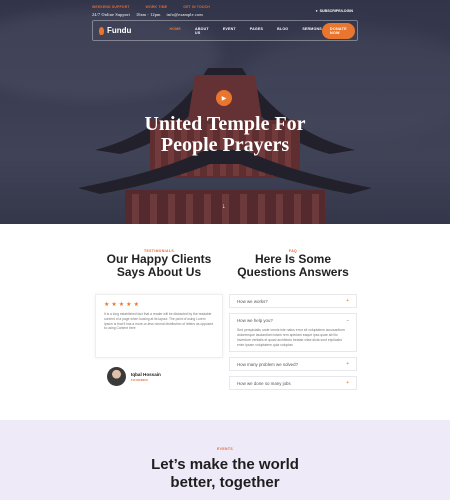 The width and height of the screenshot is (450, 500). Describe the element at coordinates (347, 320) in the screenshot. I see `minus-icon: −` at that location.